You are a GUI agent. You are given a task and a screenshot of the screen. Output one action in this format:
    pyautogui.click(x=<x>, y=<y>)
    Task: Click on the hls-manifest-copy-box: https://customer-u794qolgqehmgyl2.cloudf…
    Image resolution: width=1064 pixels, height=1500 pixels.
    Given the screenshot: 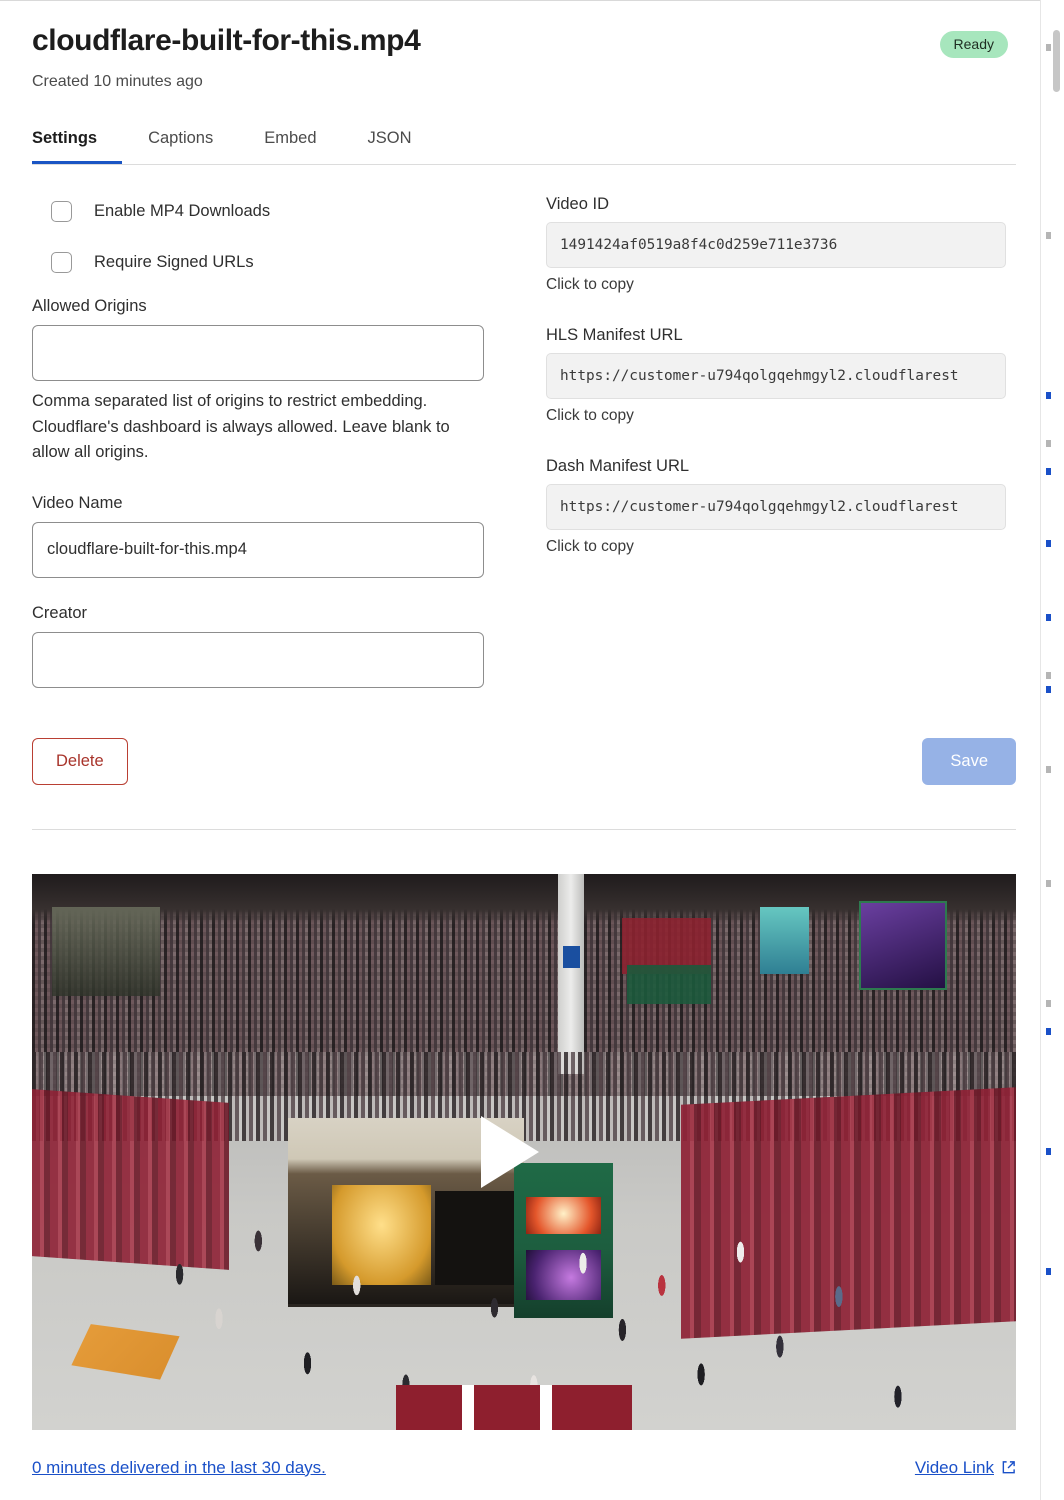 What is the action you would take?
    pyautogui.click(x=776, y=376)
    